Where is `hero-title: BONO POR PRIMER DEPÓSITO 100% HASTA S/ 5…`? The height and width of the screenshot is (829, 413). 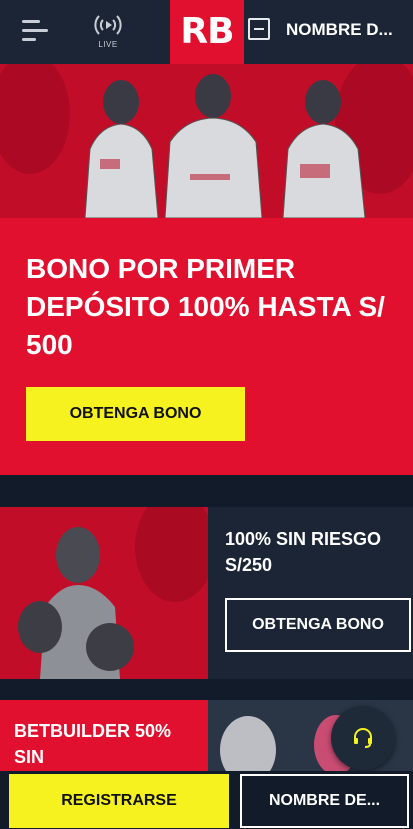
hero-title: BONO POR PRIMER DEPÓSITO 100% HASTA S/ 5… is located at coordinates (205, 306).